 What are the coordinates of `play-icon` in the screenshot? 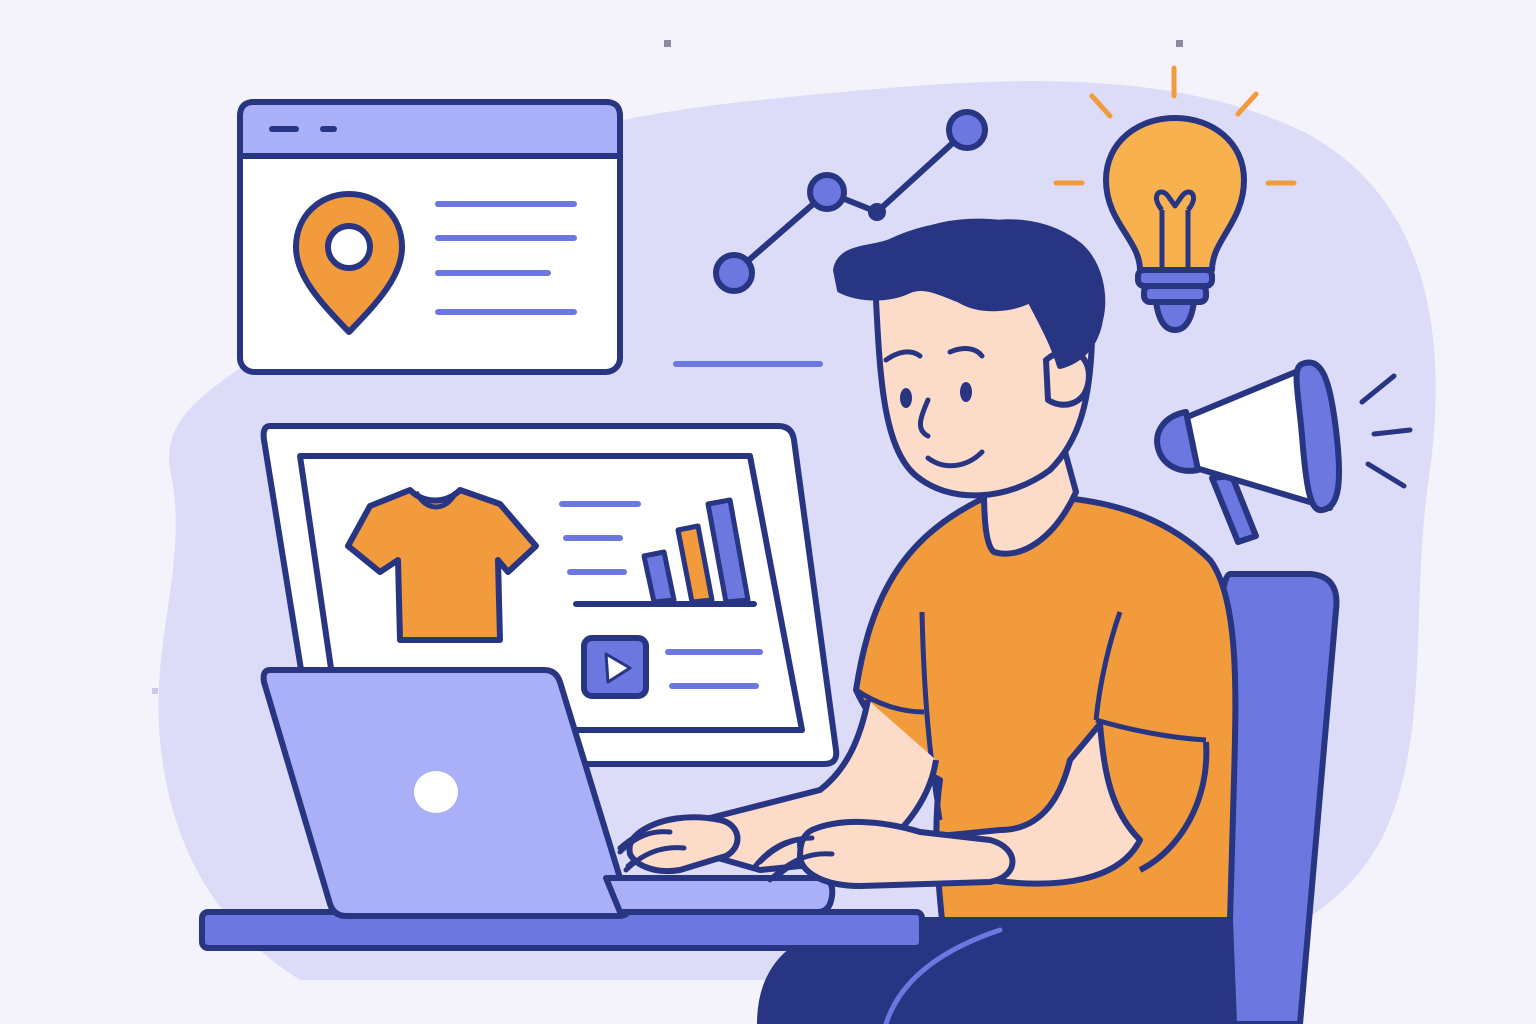 It's located at (615, 667).